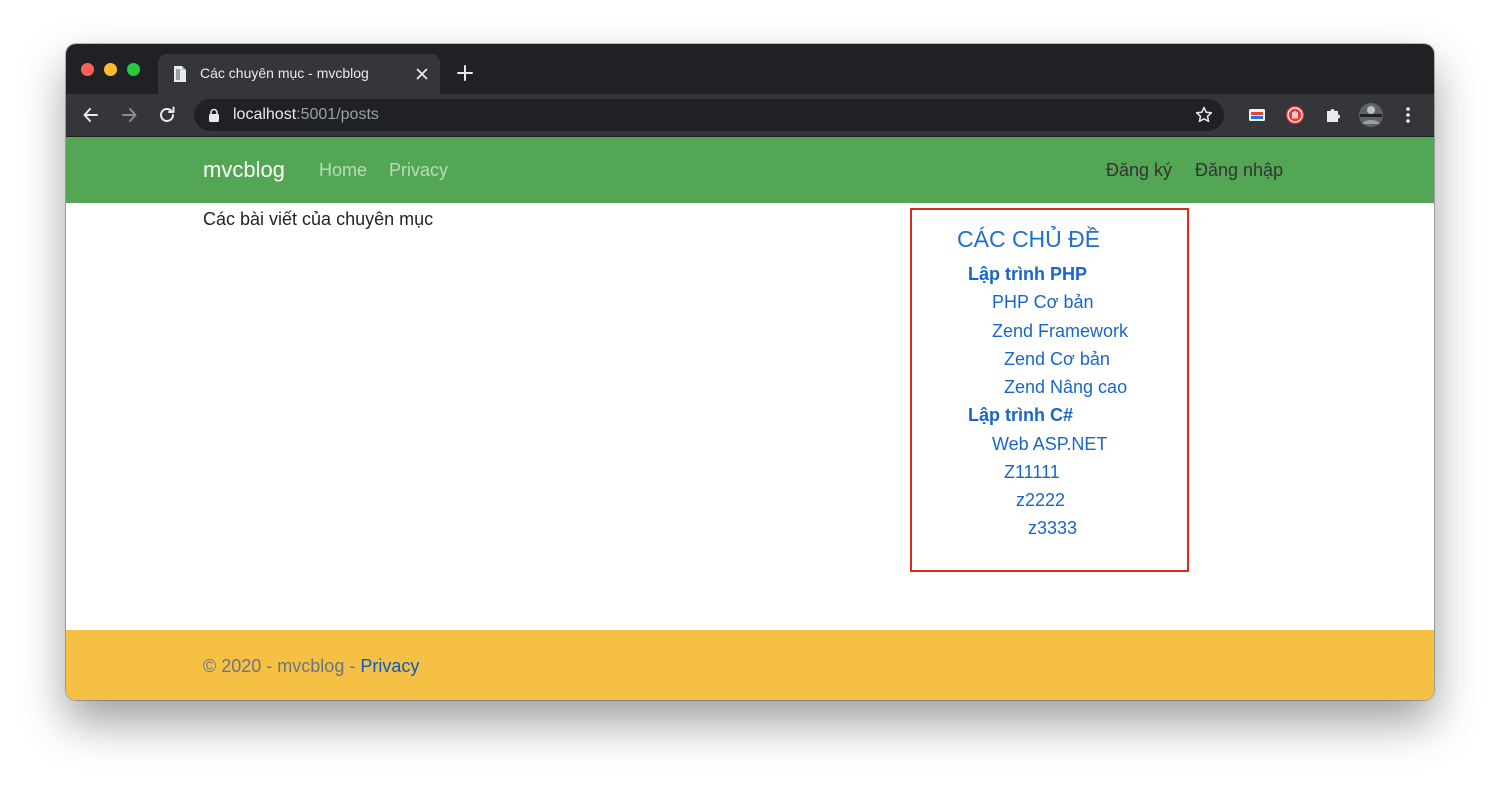  What do you see at coordinates (1204, 115) in the screenshot?
I see `bookmark-star-icon` at bounding box center [1204, 115].